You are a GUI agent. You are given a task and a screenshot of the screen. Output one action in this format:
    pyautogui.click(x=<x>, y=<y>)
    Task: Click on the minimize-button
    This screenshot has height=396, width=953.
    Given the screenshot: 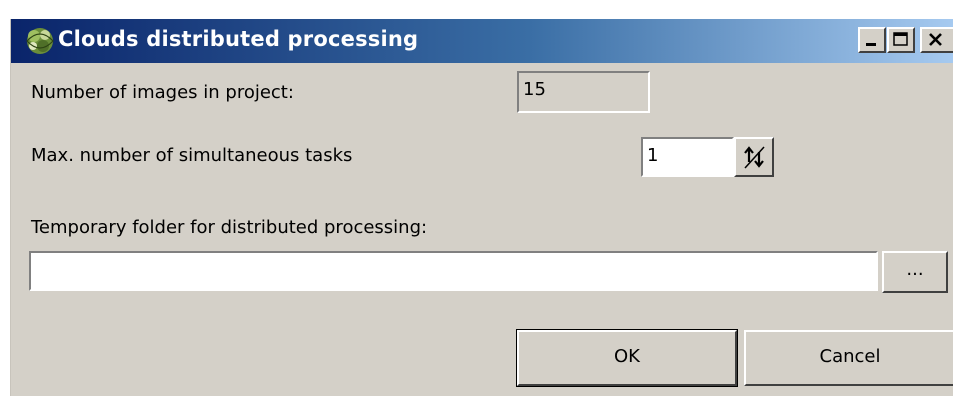 What is the action you would take?
    pyautogui.click(x=872, y=40)
    